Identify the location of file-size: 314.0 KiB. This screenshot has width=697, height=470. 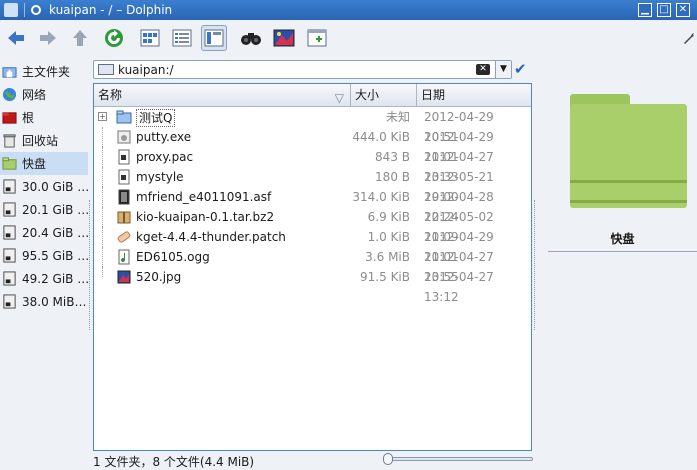
(381, 197).